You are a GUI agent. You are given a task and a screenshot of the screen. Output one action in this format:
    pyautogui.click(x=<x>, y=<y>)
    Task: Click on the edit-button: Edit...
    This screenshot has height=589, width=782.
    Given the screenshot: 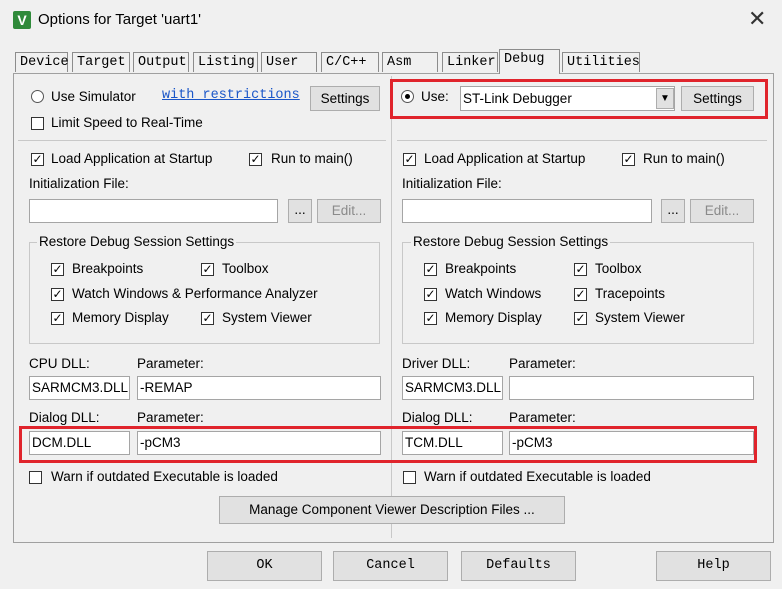 What is the action you would take?
    pyautogui.click(x=349, y=211)
    